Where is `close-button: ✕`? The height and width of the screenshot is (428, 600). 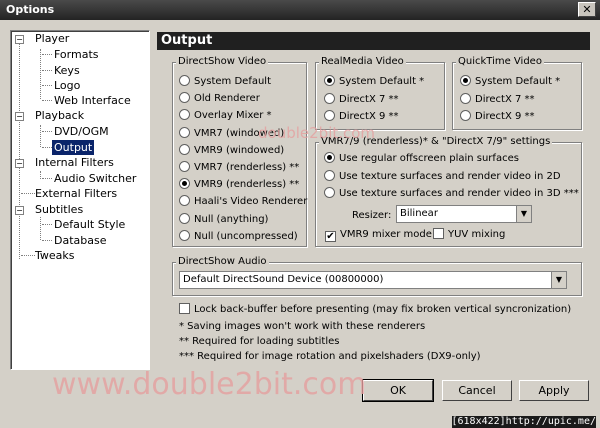
close-button: ✕ is located at coordinates (587, 9).